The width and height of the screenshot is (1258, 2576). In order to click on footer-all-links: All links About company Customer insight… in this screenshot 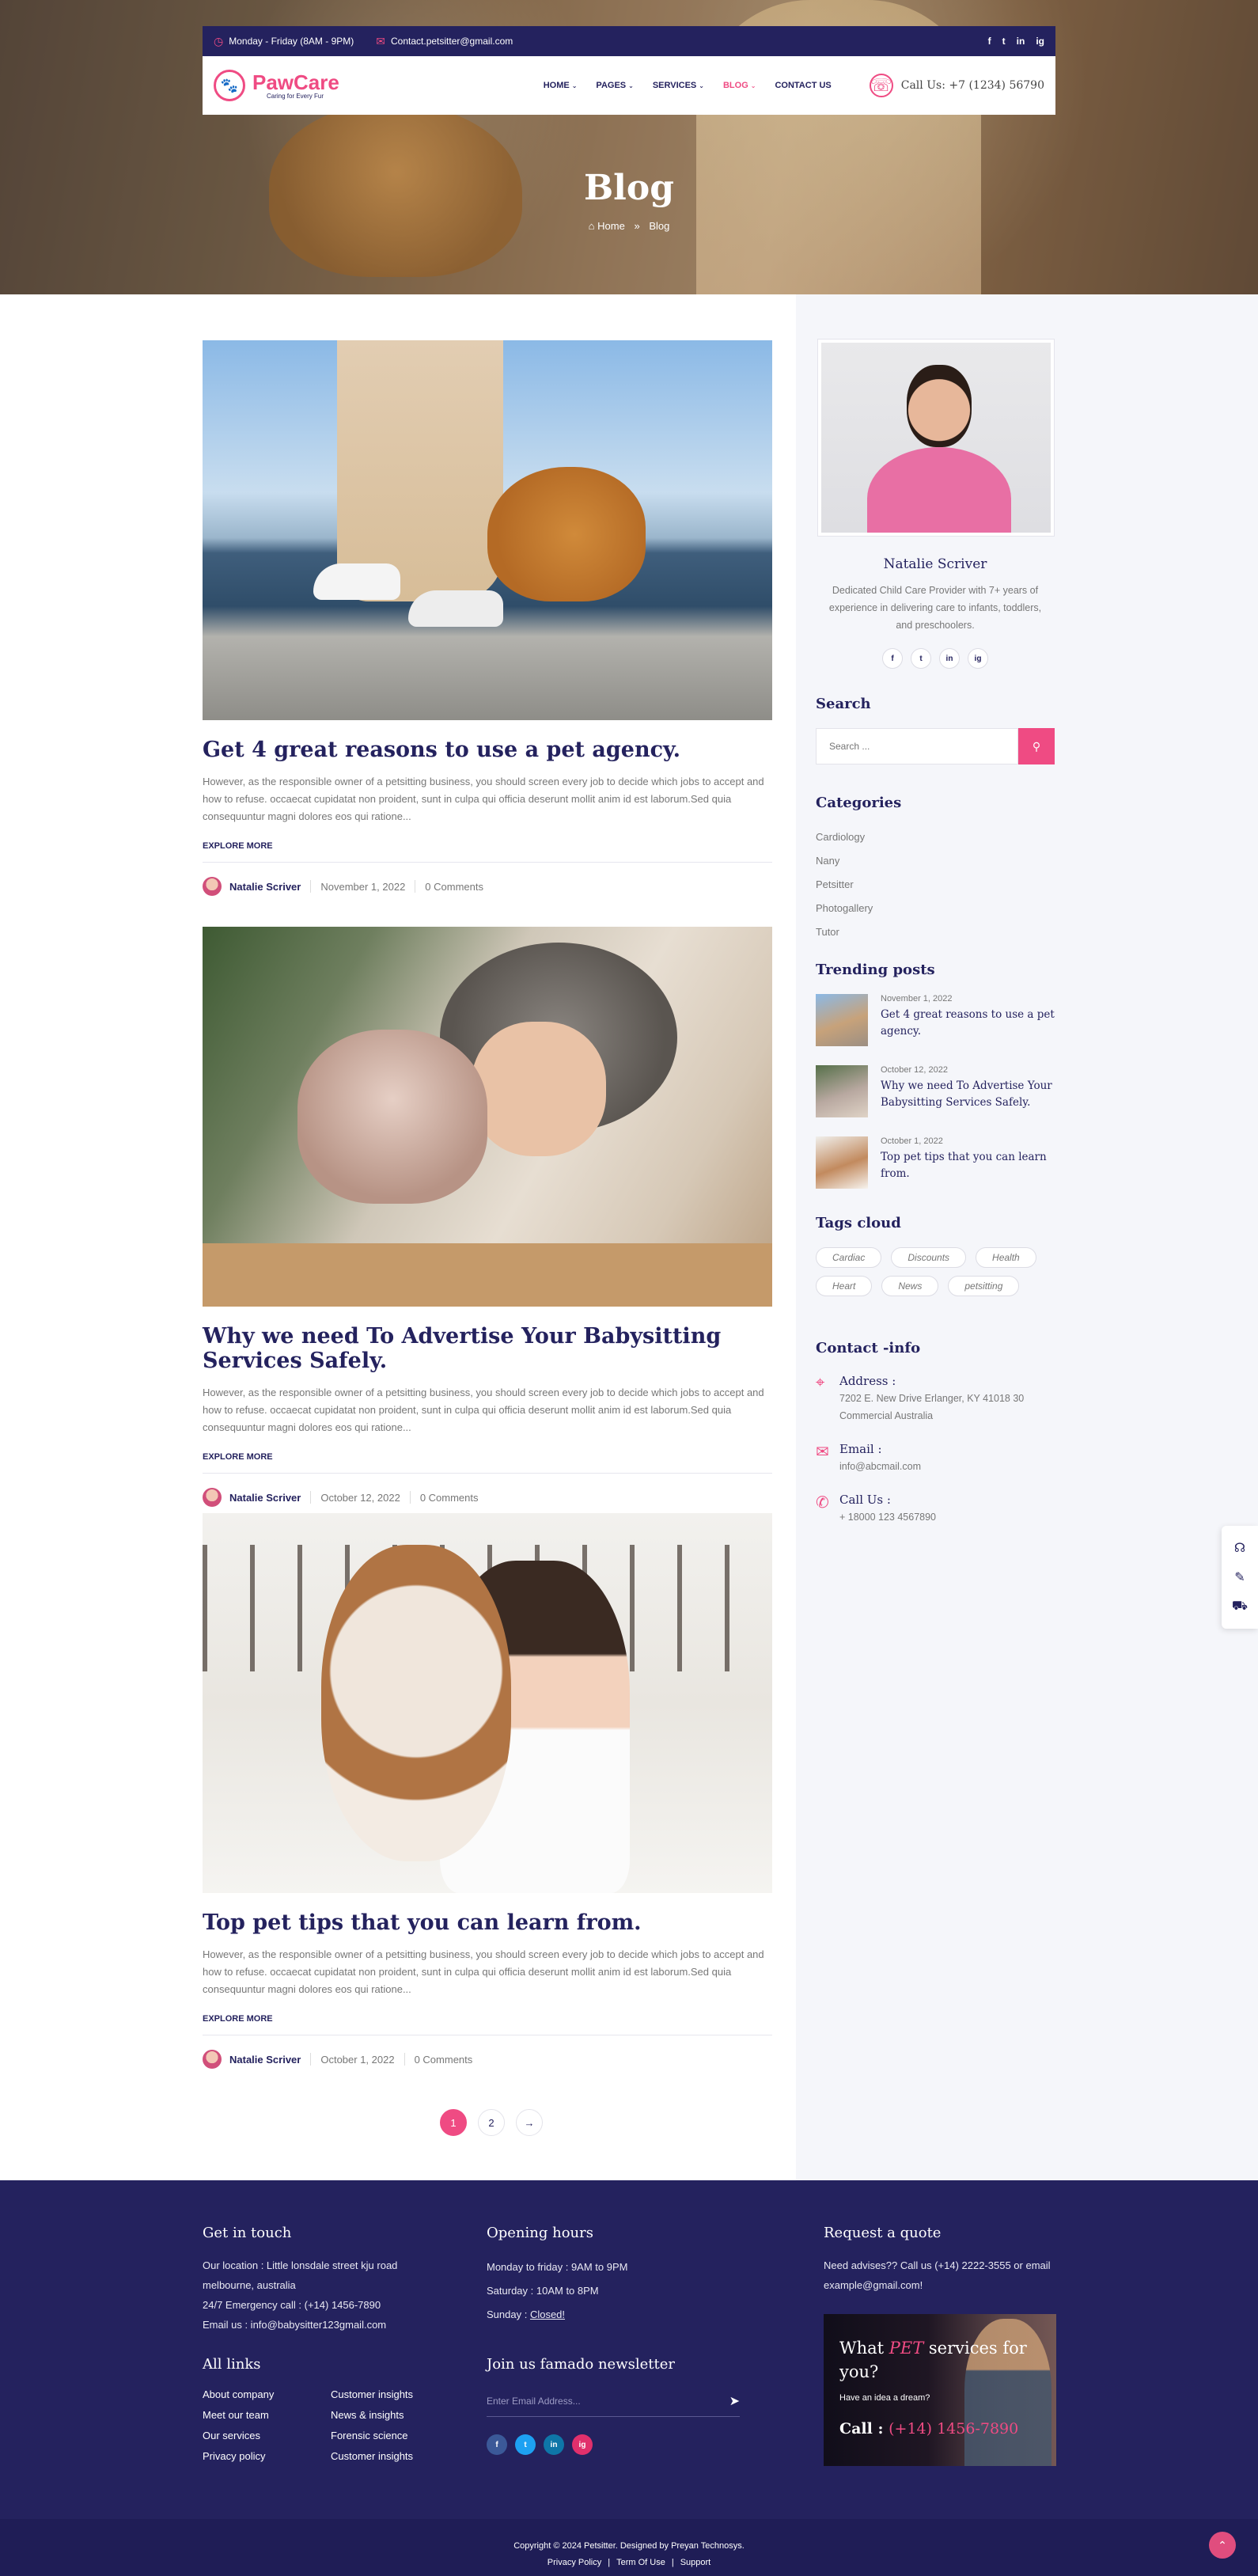, I will do `click(337, 2409)`.